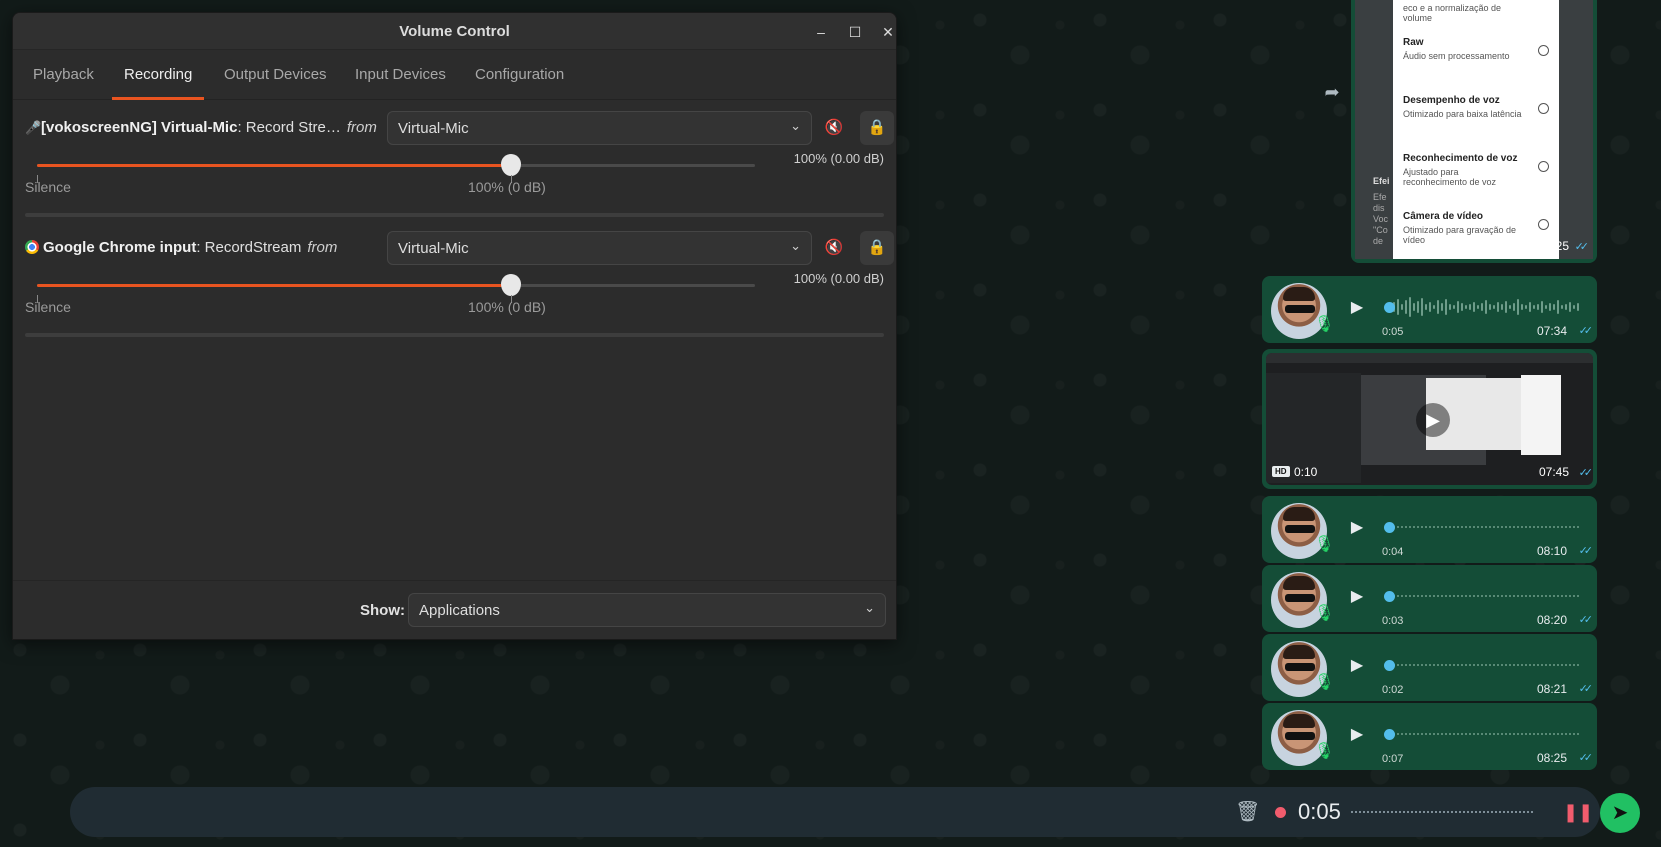  What do you see at coordinates (63, 75) in the screenshot?
I see `tab-playback: Playback` at bounding box center [63, 75].